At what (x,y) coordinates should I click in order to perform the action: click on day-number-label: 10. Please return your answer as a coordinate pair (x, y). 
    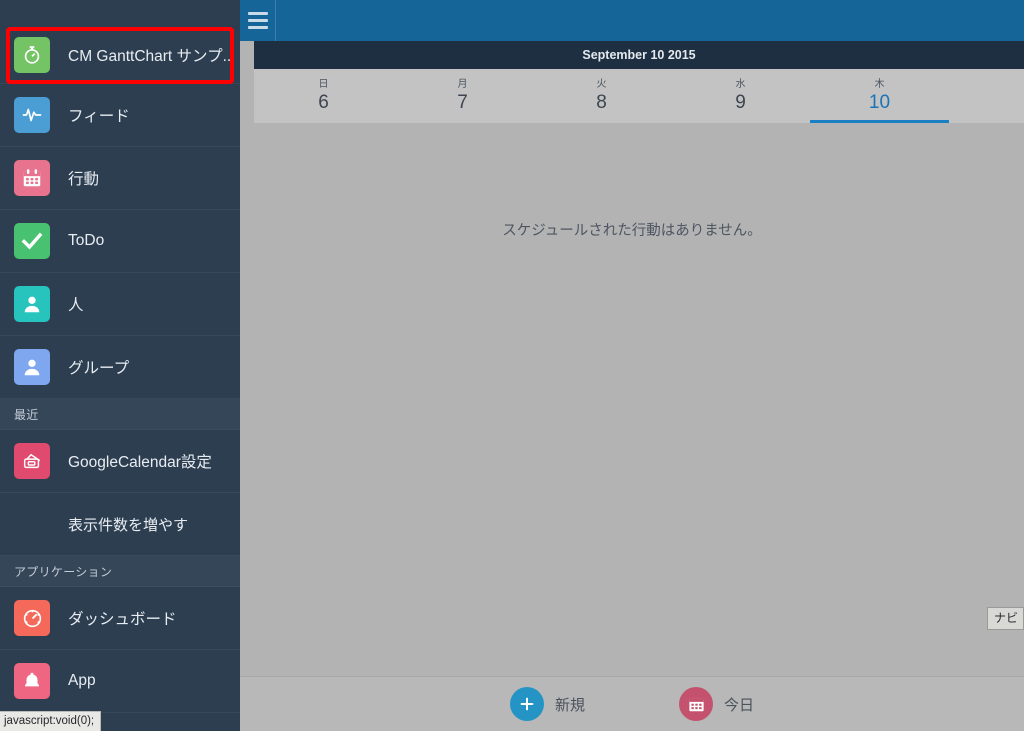
    Looking at the image, I should click on (879, 102).